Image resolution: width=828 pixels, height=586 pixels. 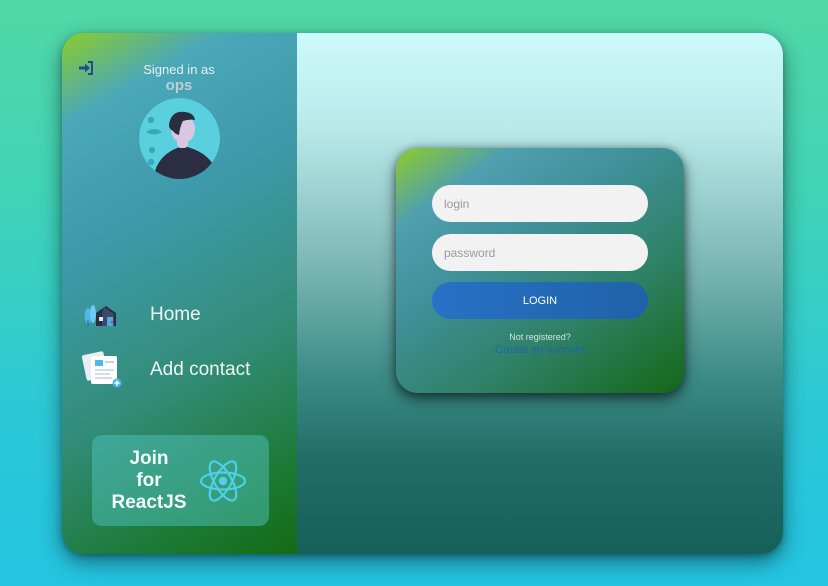 What do you see at coordinates (179, 85) in the screenshot?
I see `username: ops` at bounding box center [179, 85].